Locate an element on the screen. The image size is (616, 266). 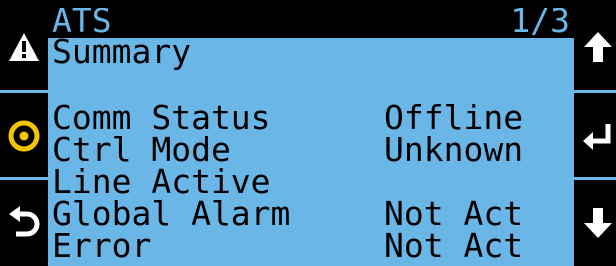
up-button is located at coordinates (595, 47).